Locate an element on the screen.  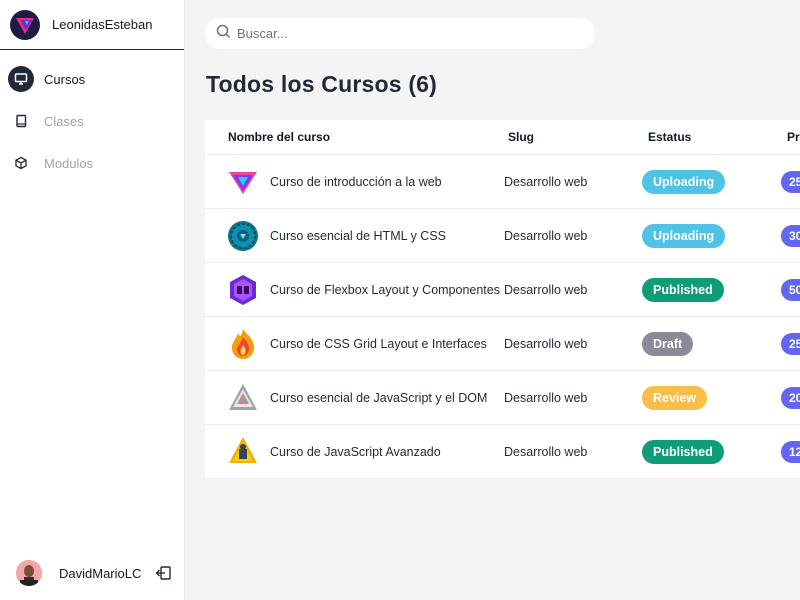
search-bar is located at coordinates (400, 33).